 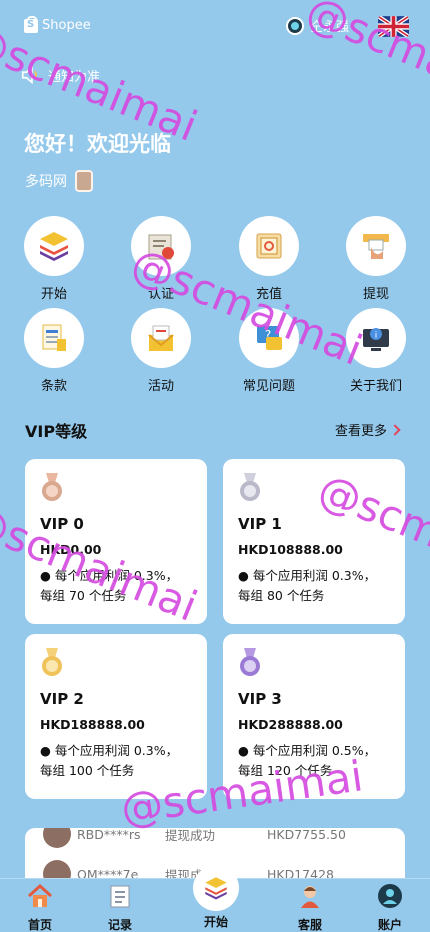 What do you see at coordinates (40, 895) in the screenshot?
I see `home-icon` at bounding box center [40, 895].